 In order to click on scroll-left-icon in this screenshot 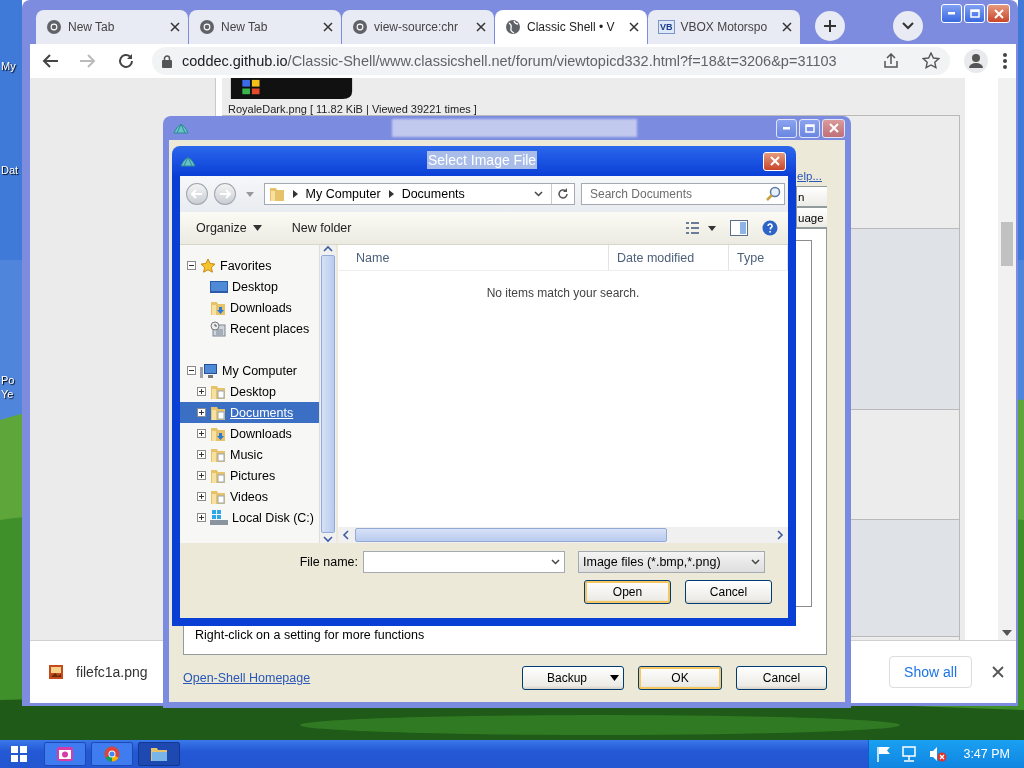, I will do `click(346, 535)`.